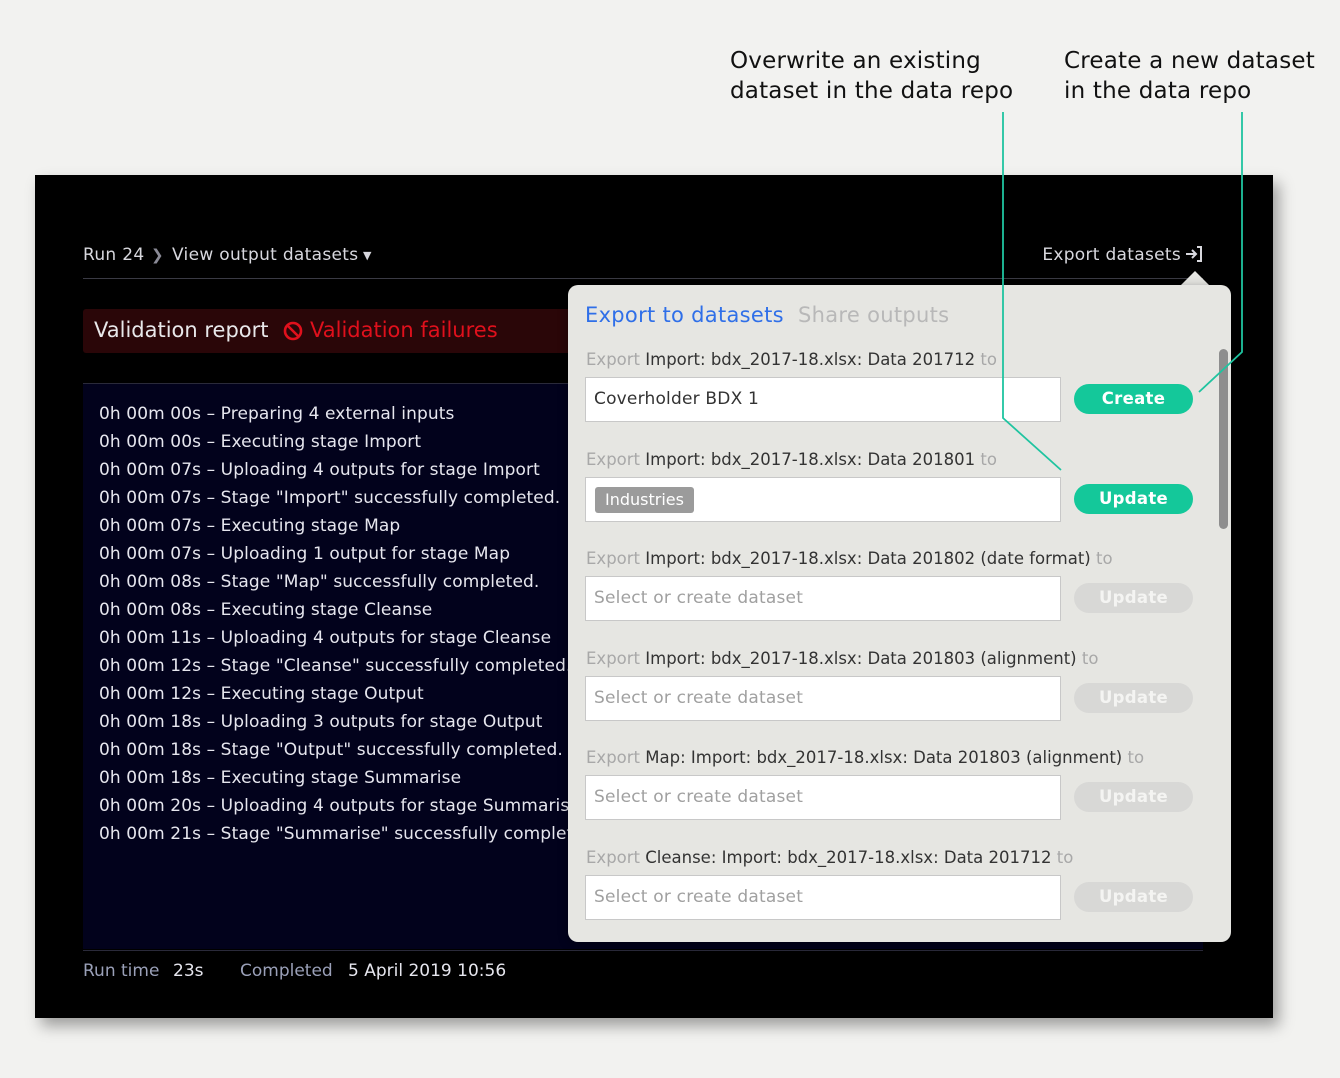  Describe the element at coordinates (280, 778) in the screenshot. I see `log-line: 0h 00m 18s – Executing stage Summarise` at that location.